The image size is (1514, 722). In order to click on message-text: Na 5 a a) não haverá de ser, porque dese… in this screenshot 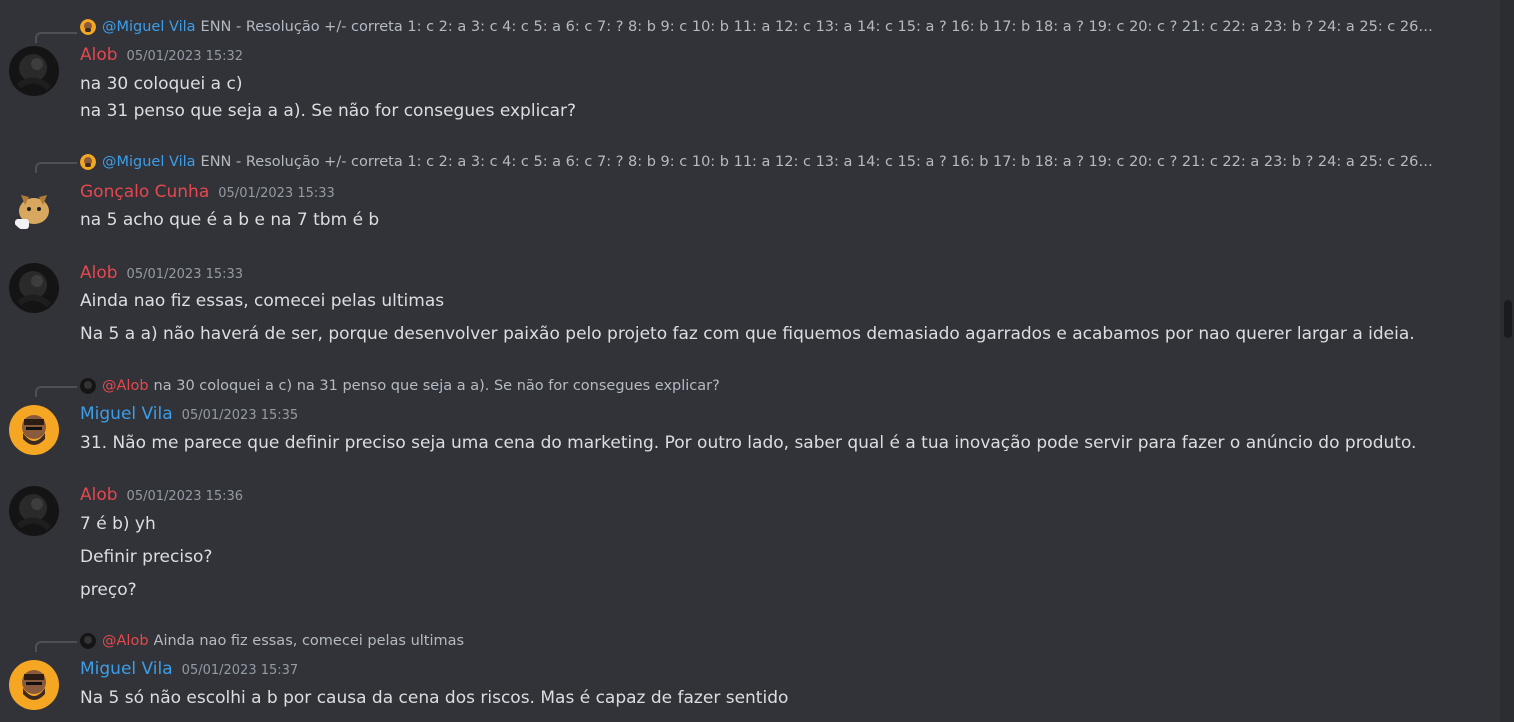, I will do `click(747, 334)`.